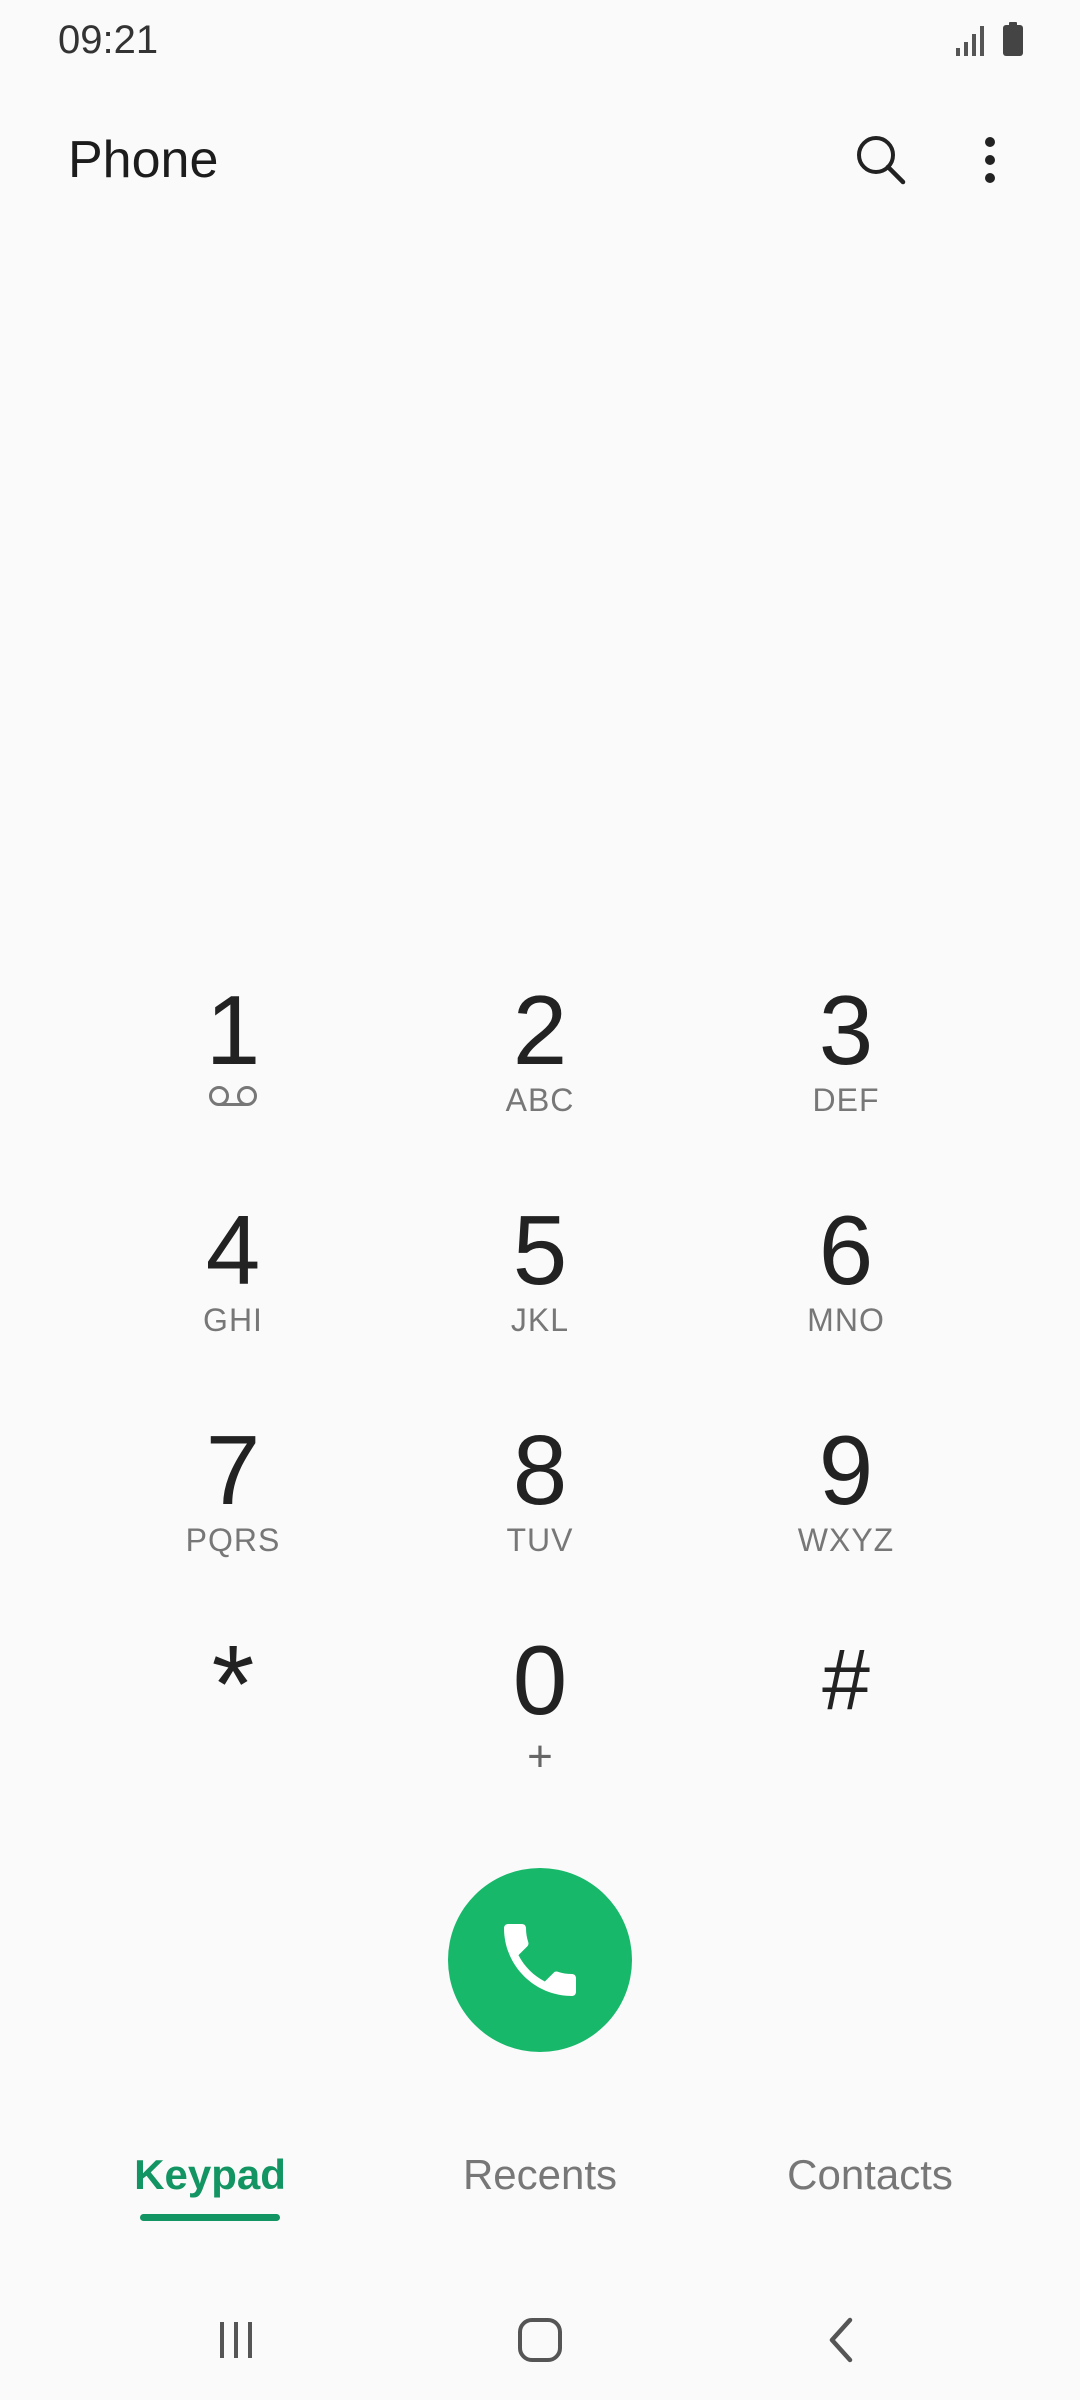 The image size is (1080, 2400). I want to click on tab-keypad: Keypad, so click(210, 2190).